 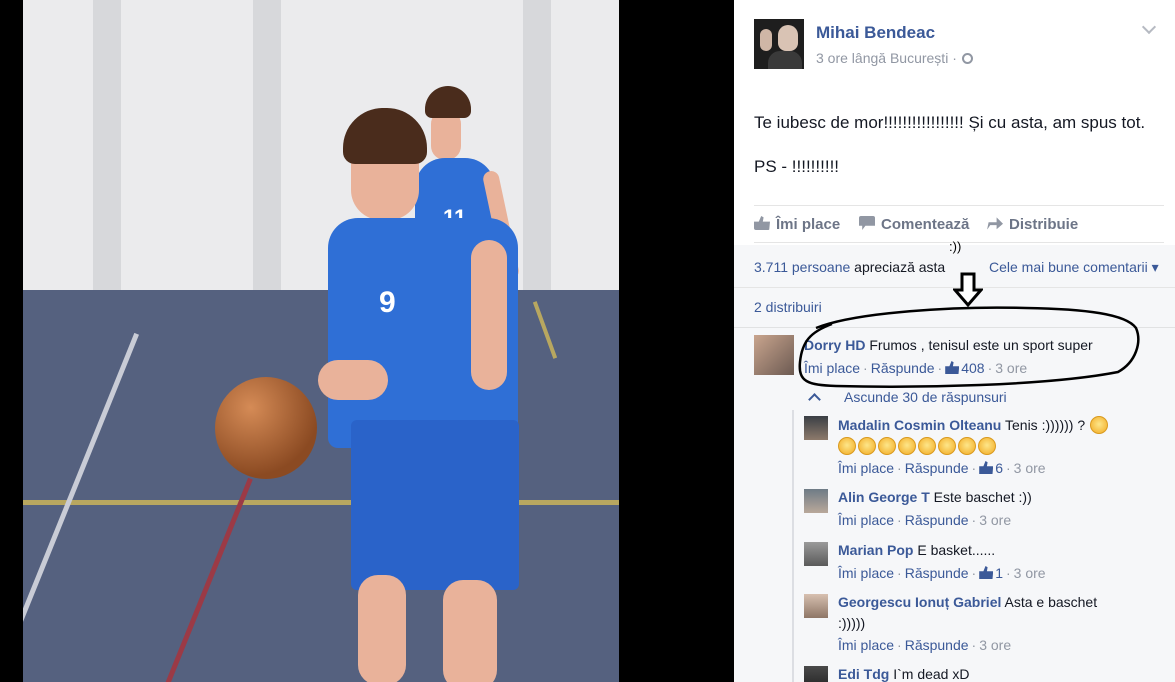 I want to click on shares-count: 2 distribuiri, so click(x=788, y=307).